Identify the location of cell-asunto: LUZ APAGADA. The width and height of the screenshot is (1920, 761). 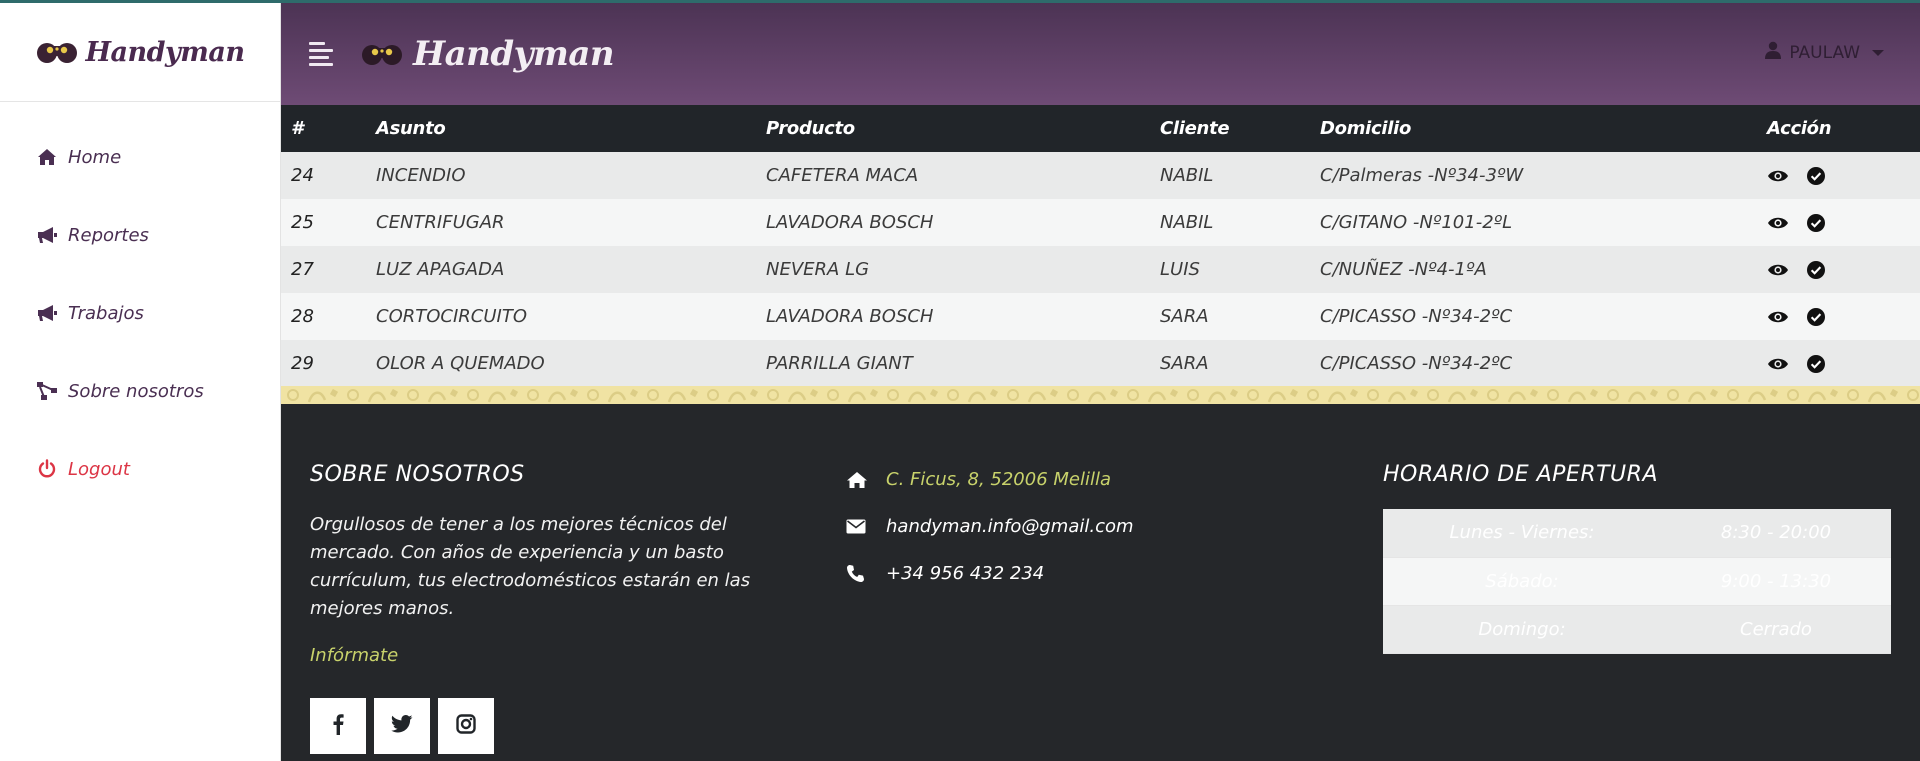
(440, 269).